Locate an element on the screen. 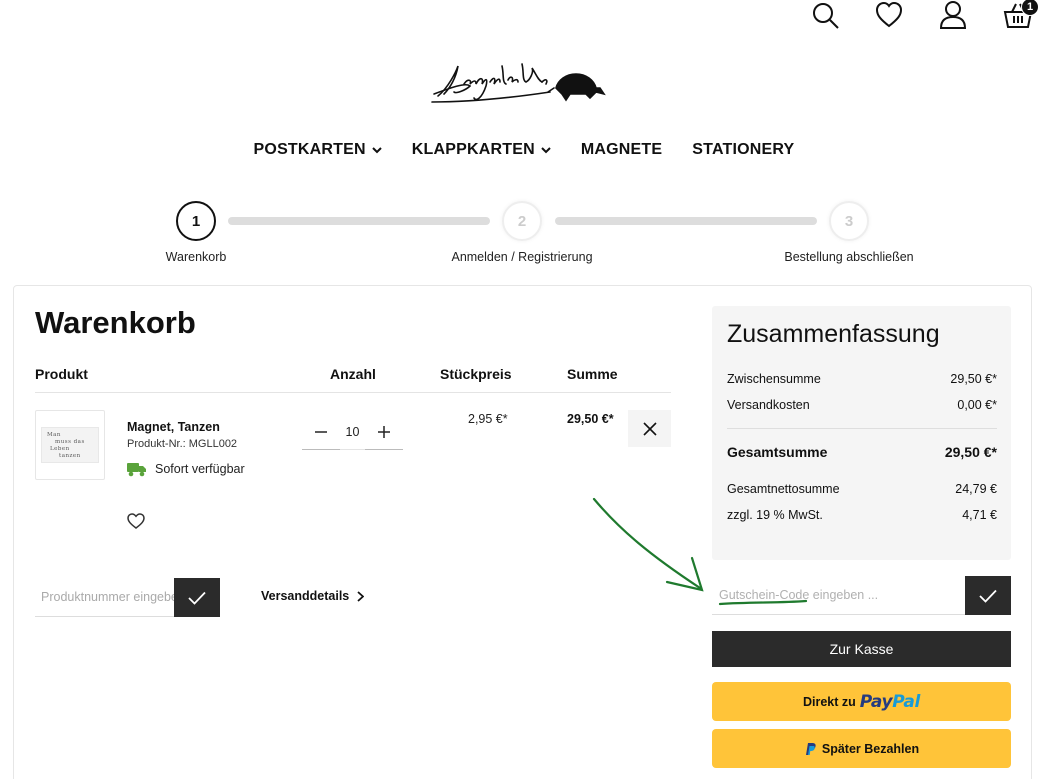 The width and height of the screenshot is (1040, 779). nav-item-postkarten: POSTKARTEN is located at coordinates (318, 150).